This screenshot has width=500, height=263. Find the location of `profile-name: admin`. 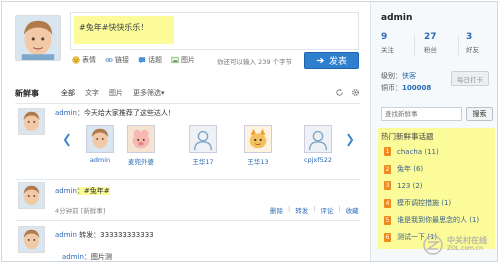

profile-name: admin is located at coordinates (396, 18).